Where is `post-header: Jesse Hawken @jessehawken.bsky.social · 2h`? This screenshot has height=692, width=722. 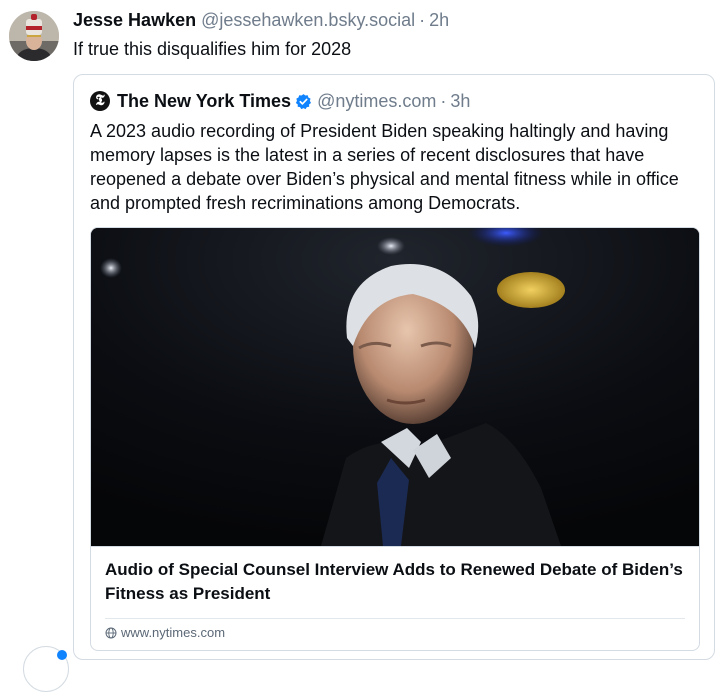
post-header: Jesse Hawken @jessehawken.bsky.social · 2h is located at coordinates (261, 20).